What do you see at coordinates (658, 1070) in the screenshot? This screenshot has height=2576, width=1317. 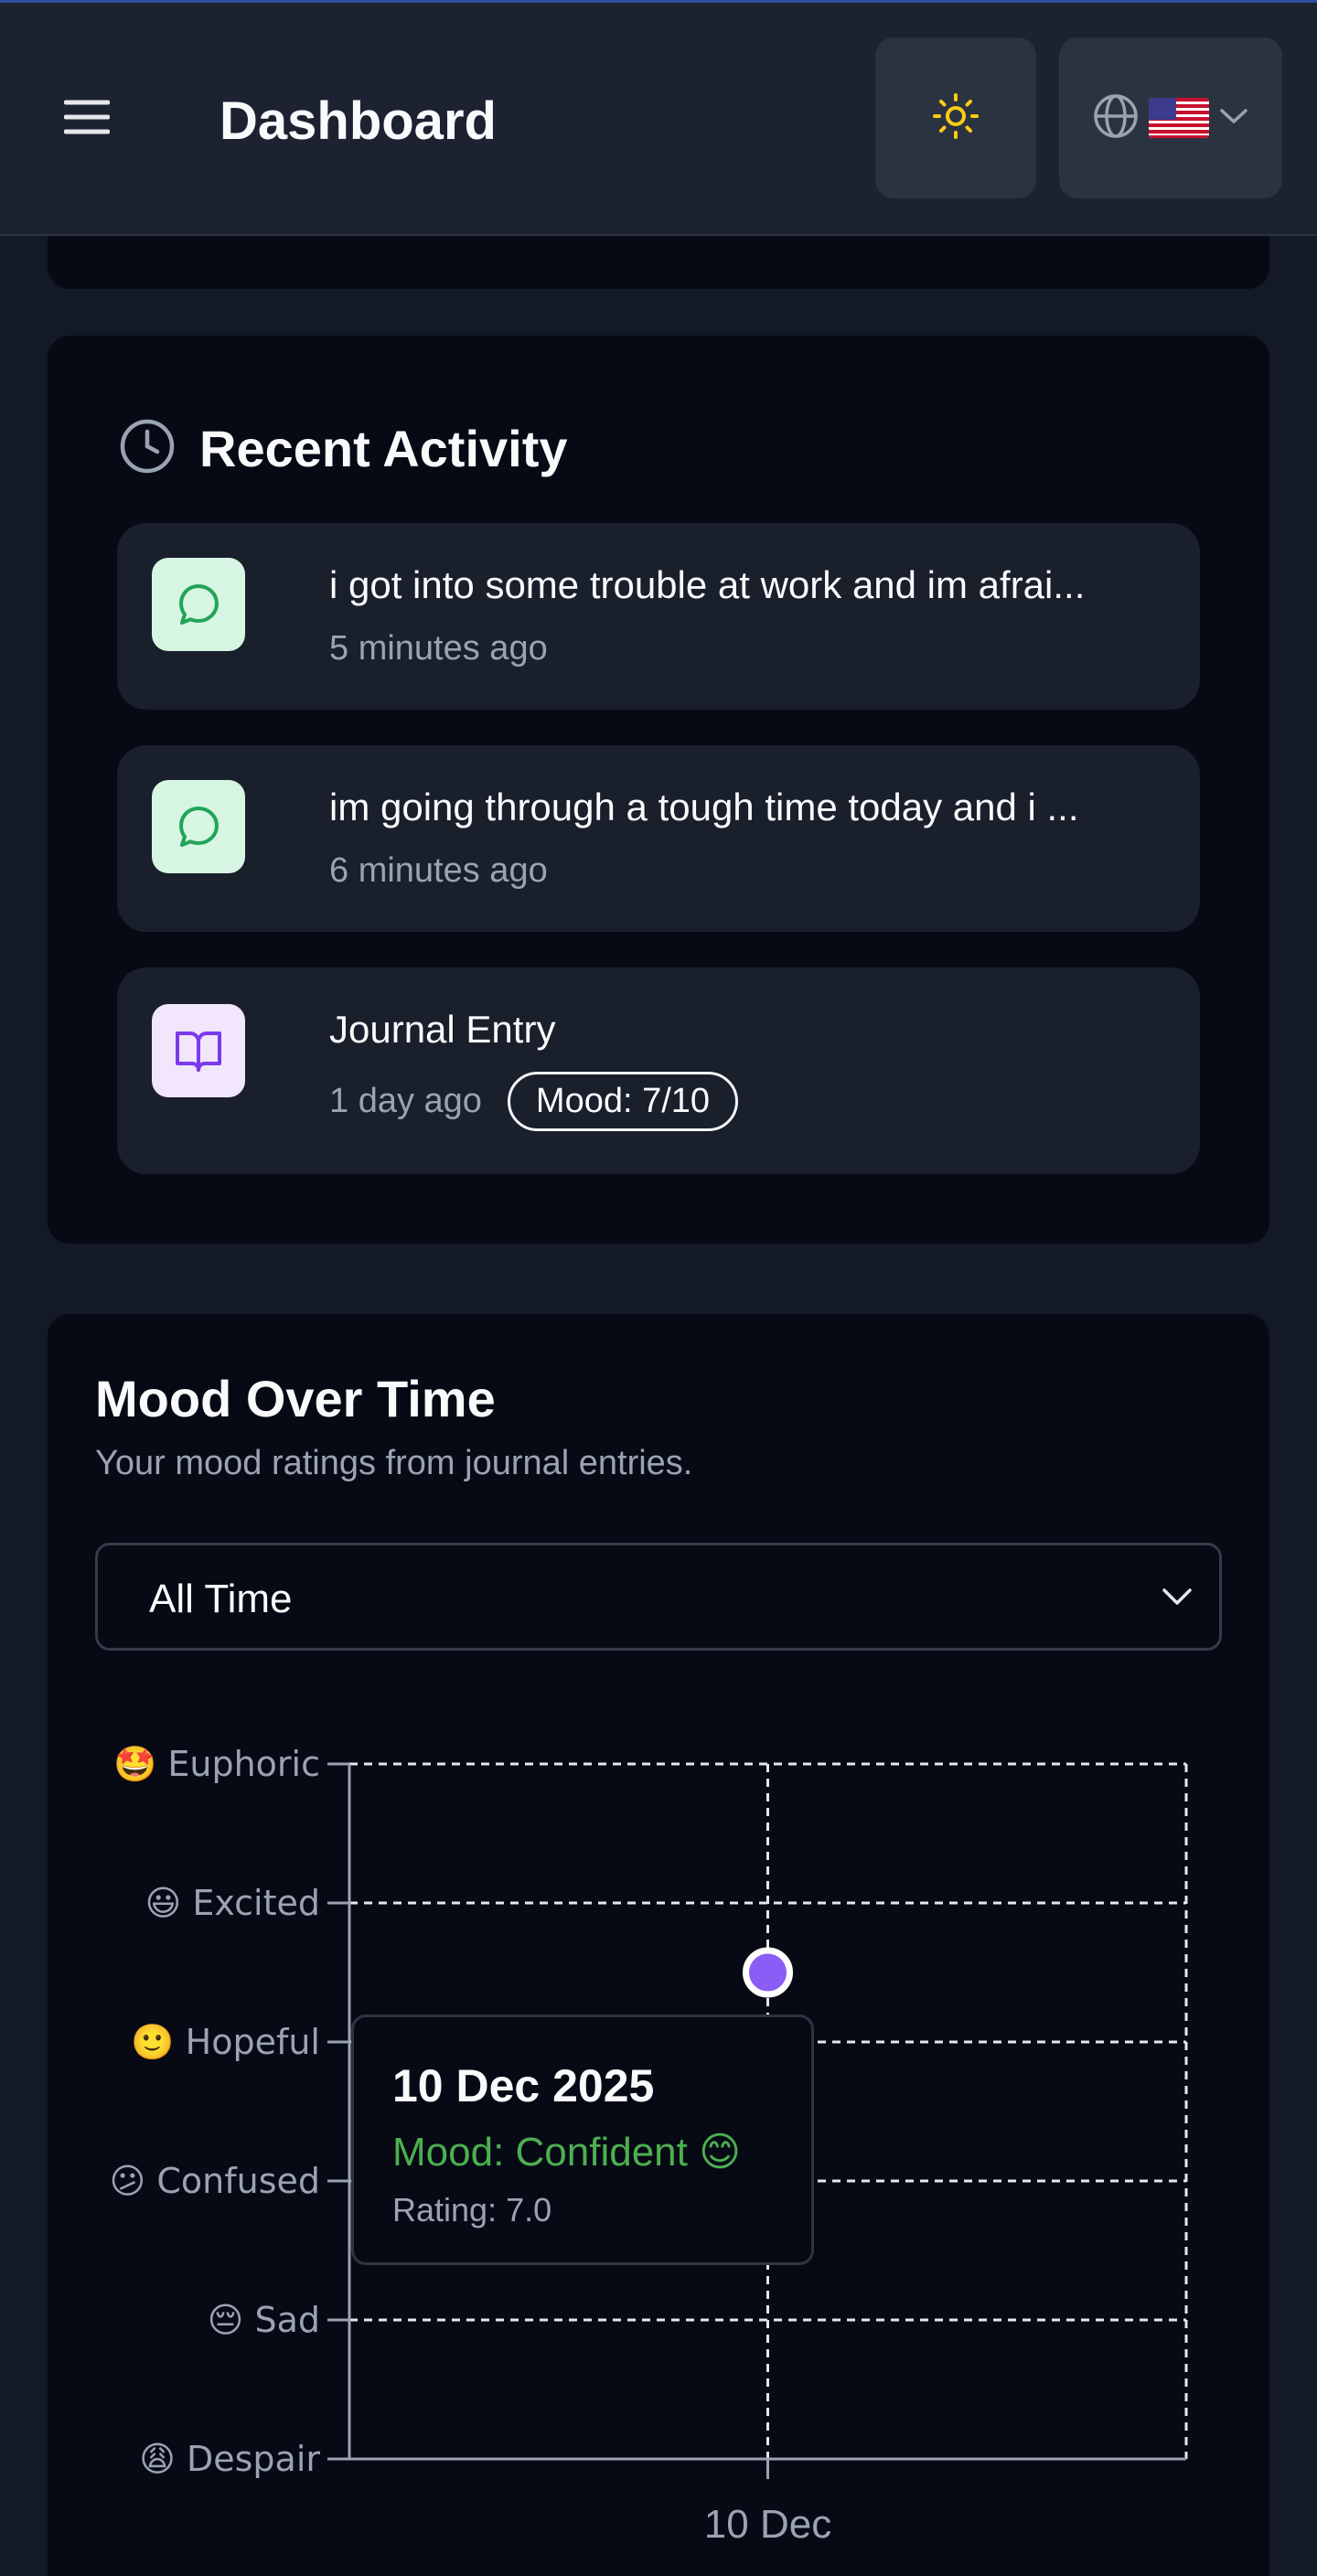 I see `activity-item-journal: Journal Entry 1 day ago Mood: 7/10` at bounding box center [658, 1070].